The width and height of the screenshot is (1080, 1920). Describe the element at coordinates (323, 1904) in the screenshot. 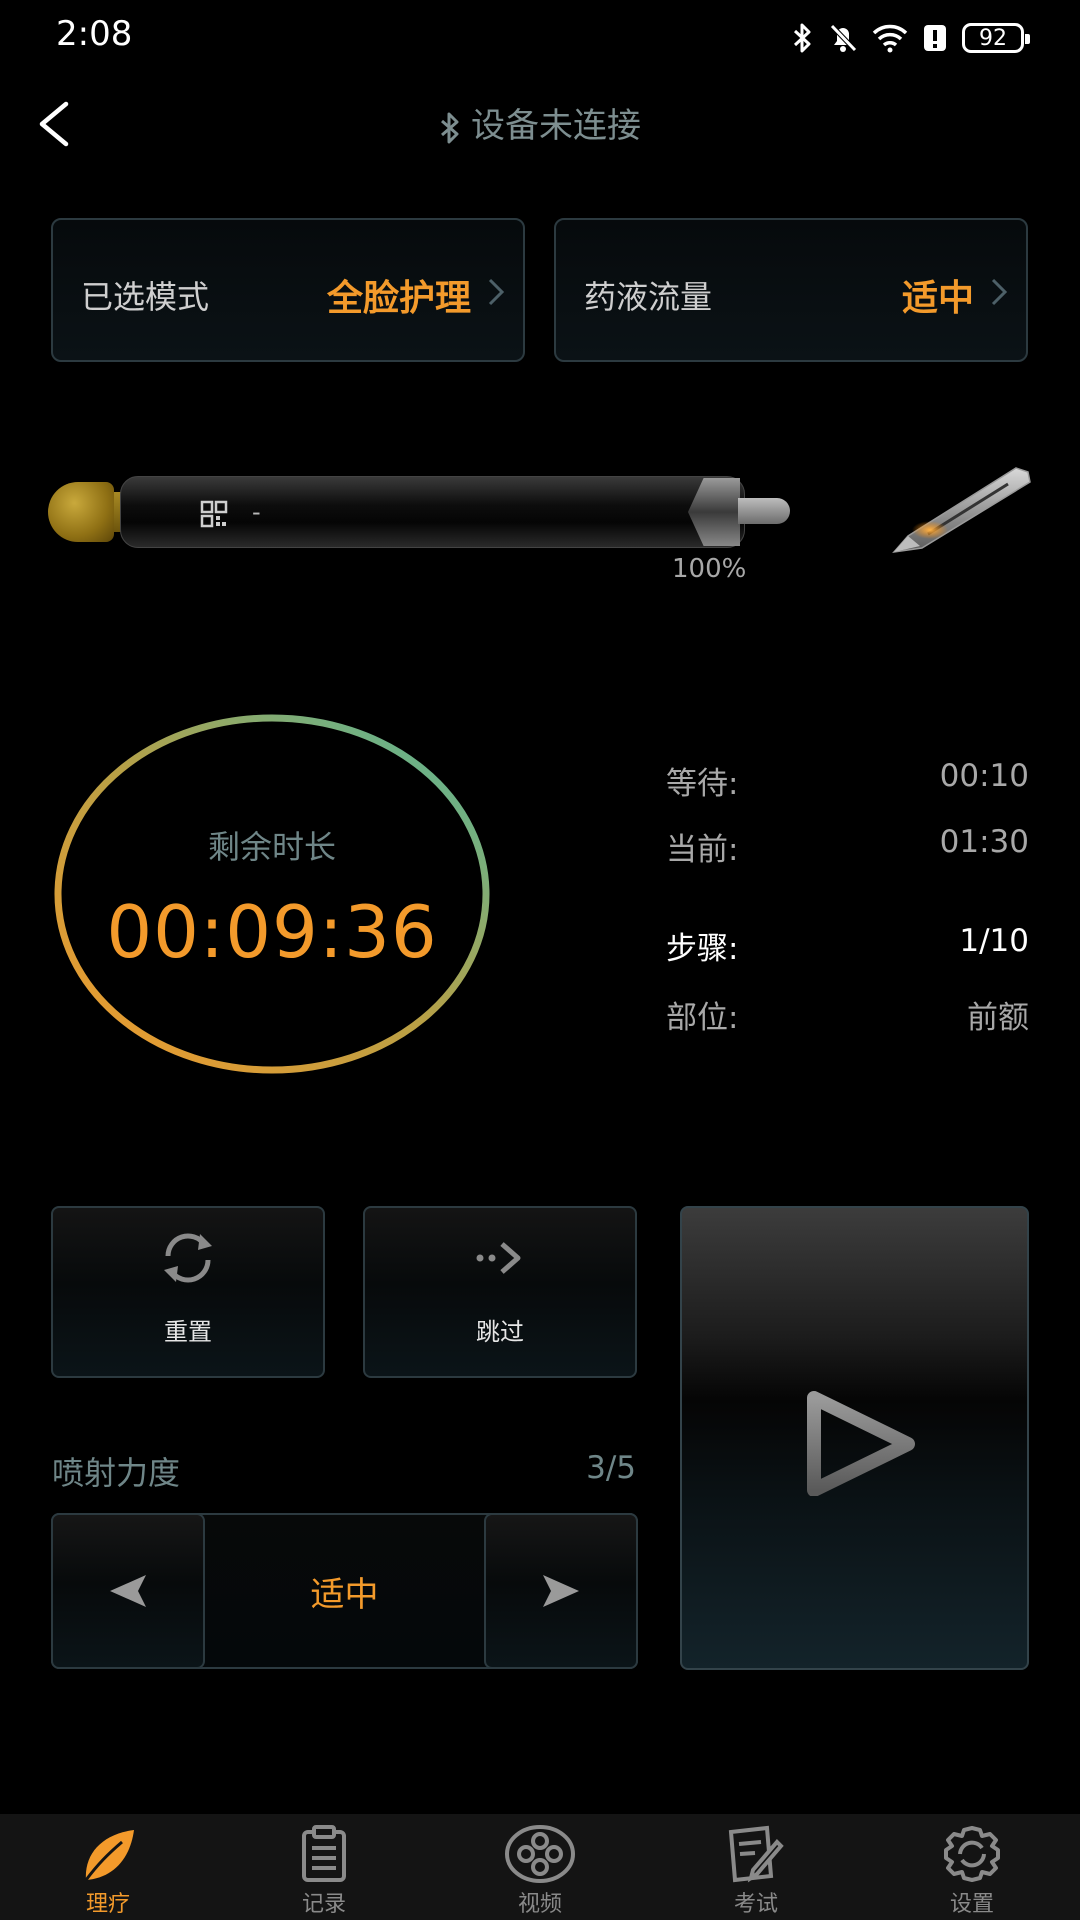

I see `nav-label-records: 记录` at that location.